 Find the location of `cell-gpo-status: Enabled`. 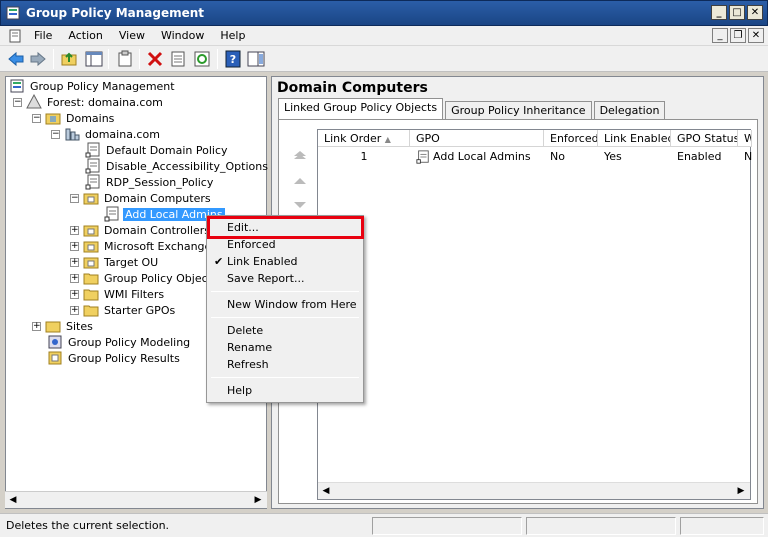

cell-gpo-status: Enabled is located at coordinates (699, 156).